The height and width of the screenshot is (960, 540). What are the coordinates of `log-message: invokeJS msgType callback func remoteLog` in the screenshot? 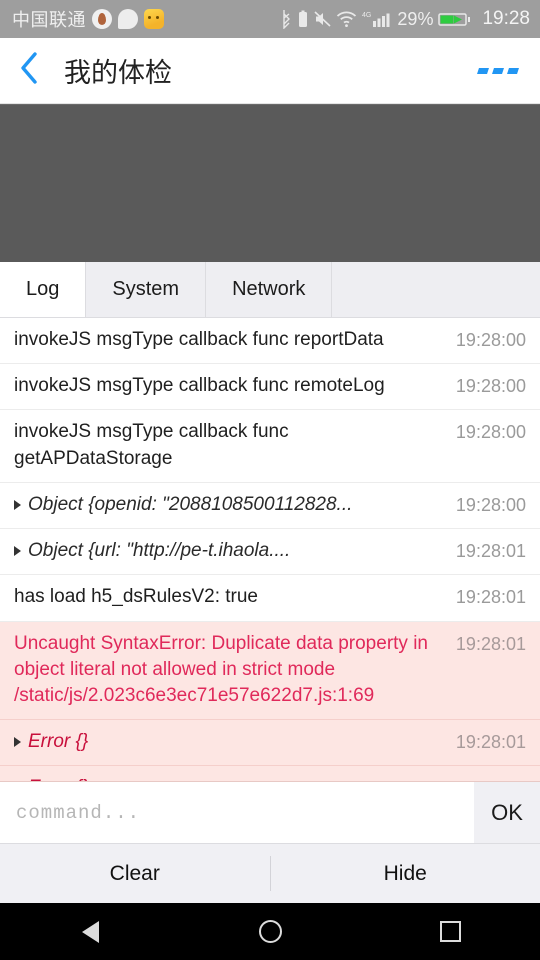 It's located at (199, 386).